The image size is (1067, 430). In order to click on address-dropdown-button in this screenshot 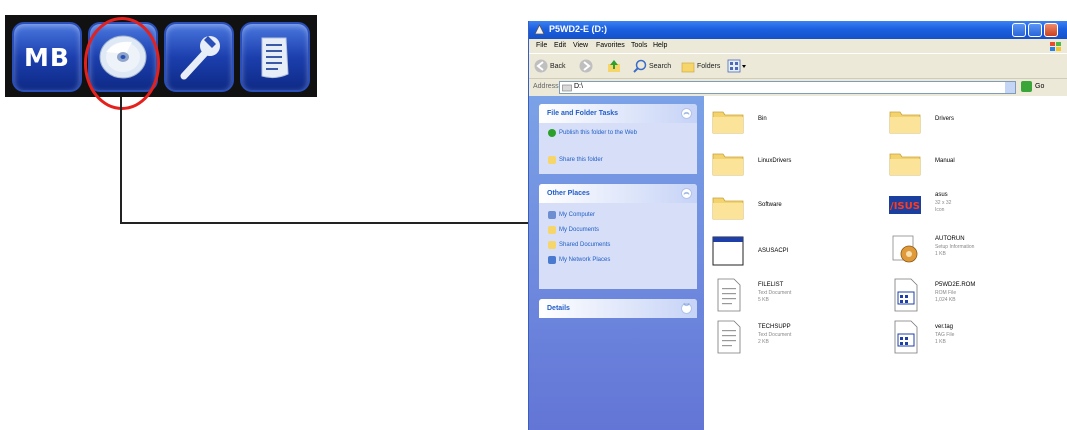, I will do `click(1010, 87)`.